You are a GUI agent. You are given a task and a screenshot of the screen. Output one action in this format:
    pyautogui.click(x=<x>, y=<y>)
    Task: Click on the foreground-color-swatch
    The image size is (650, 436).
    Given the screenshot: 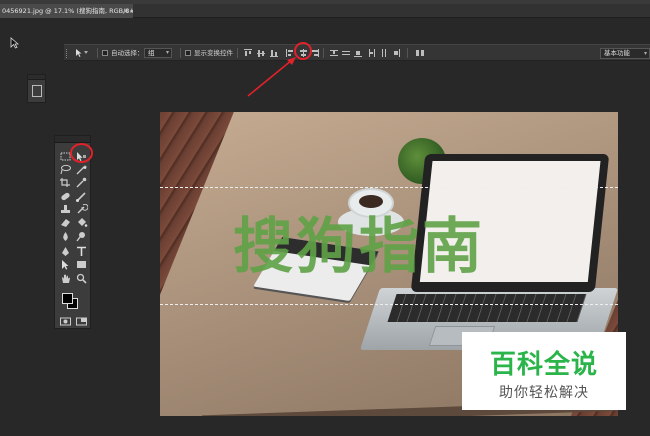 What is the action you would take?
    pyautogui.click(x=67, y=298)
    